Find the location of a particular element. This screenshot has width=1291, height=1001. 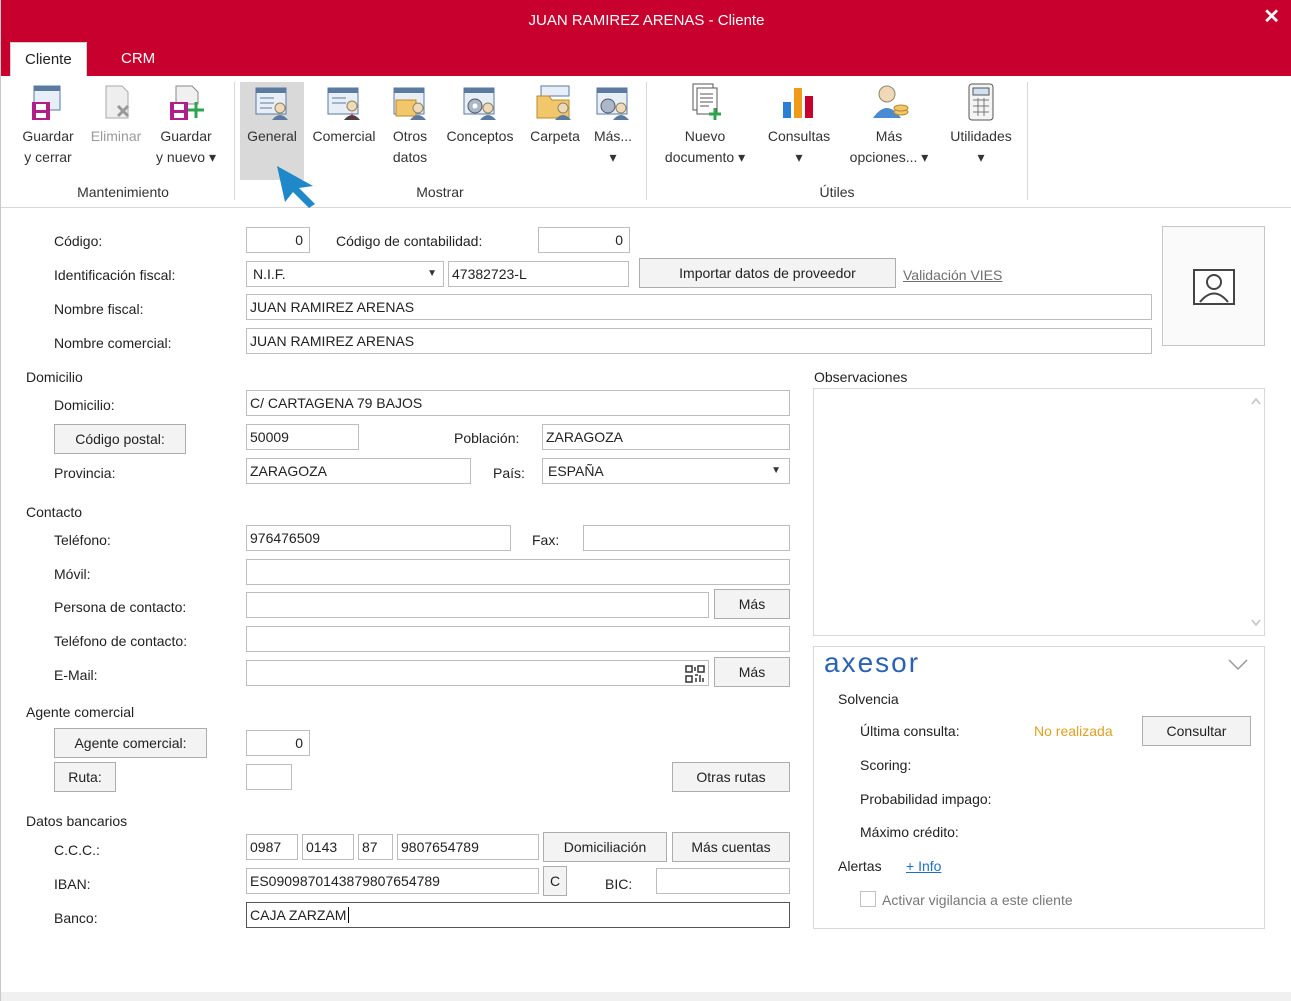

email-input is located at coordinates (477, 673).